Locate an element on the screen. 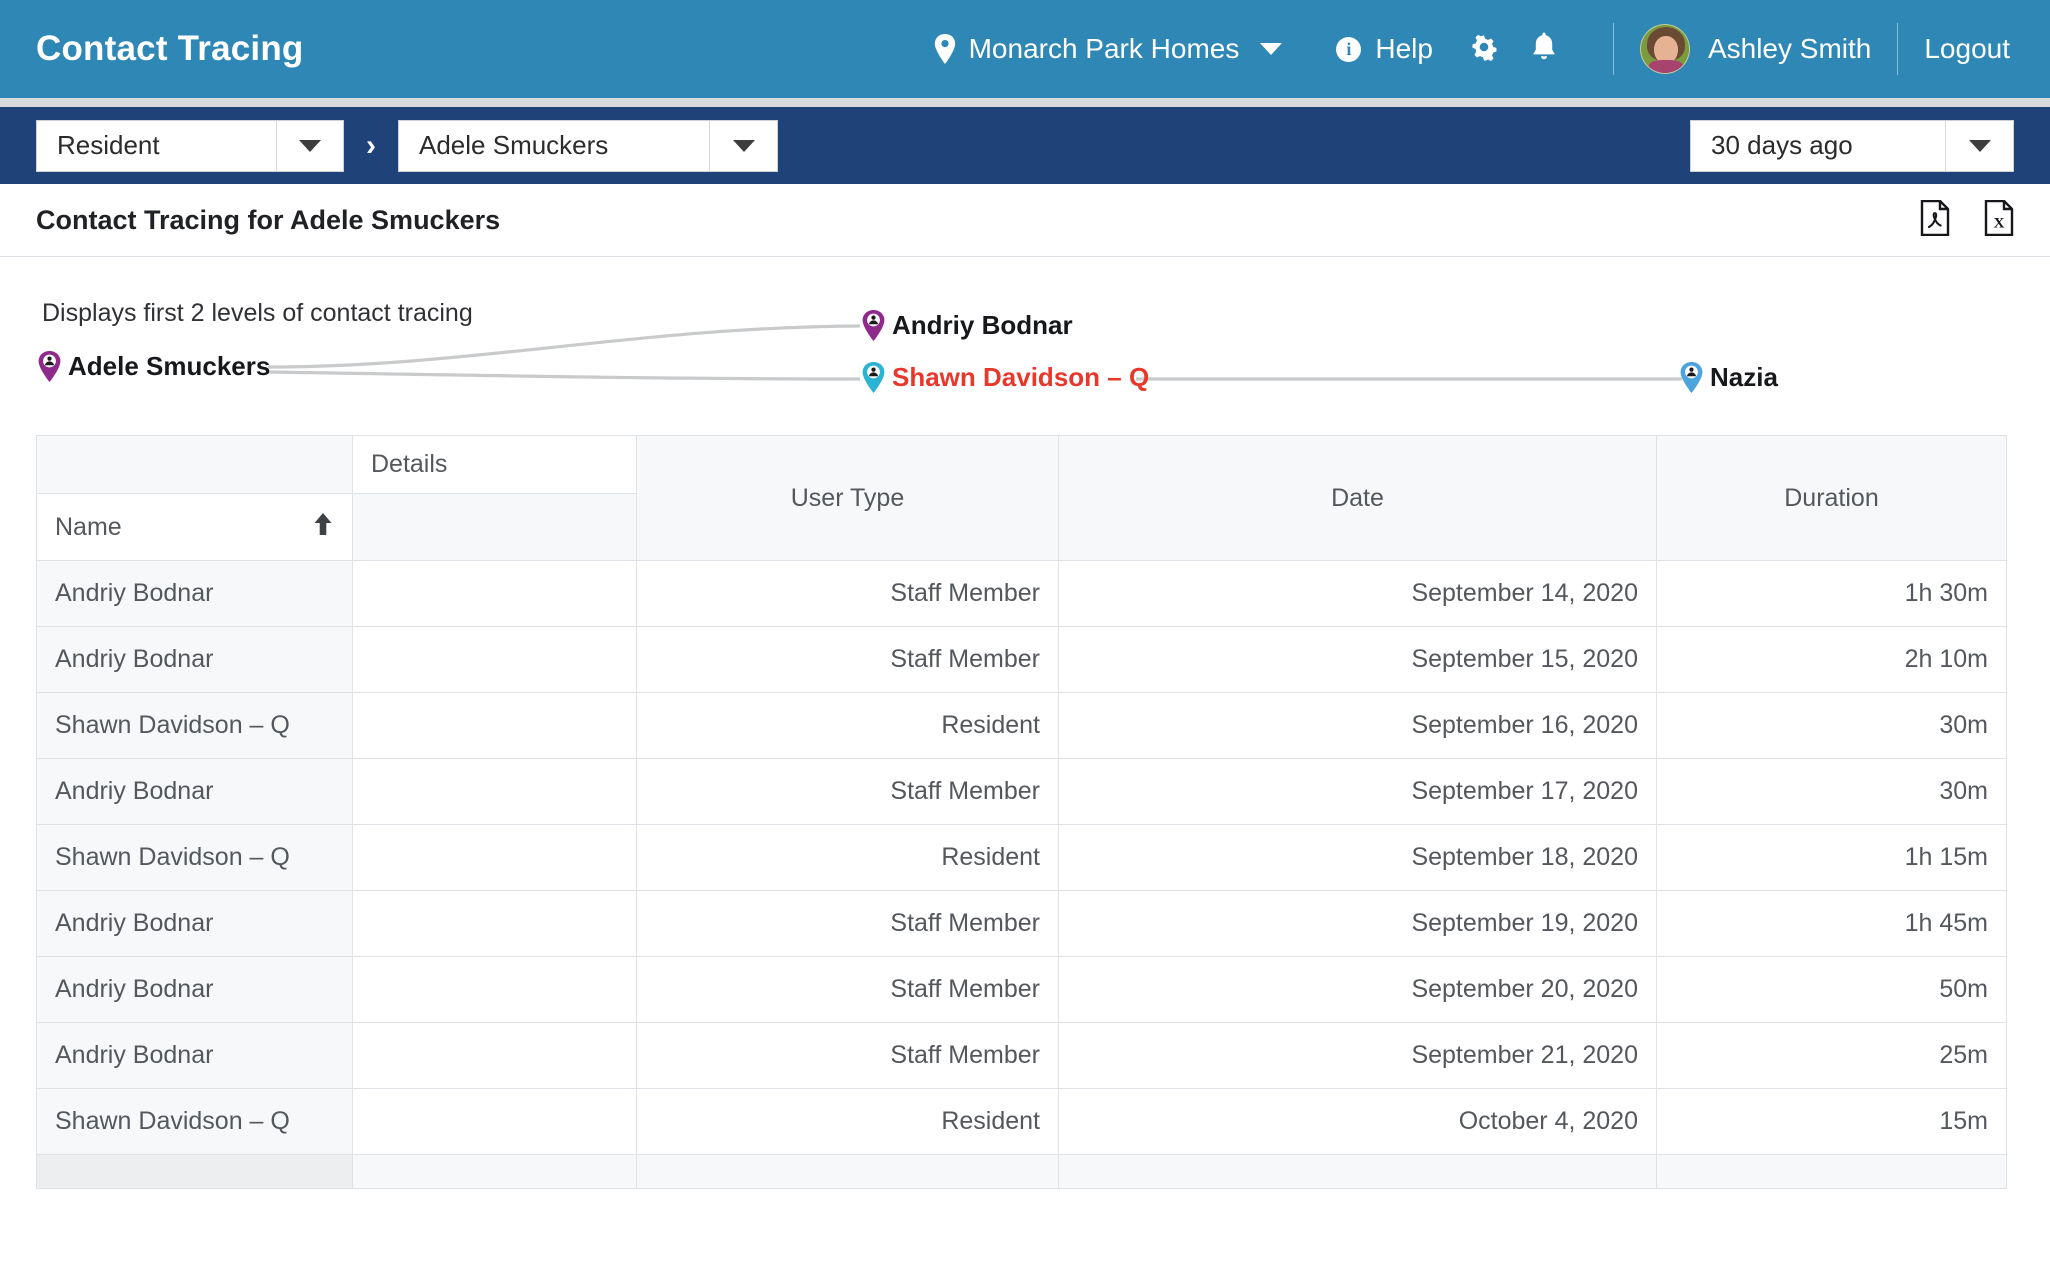 This screenshot has width=2050, height=1285. page-title: Contact Tracing for Adele Smuckers is located at coordinates (268, 219).